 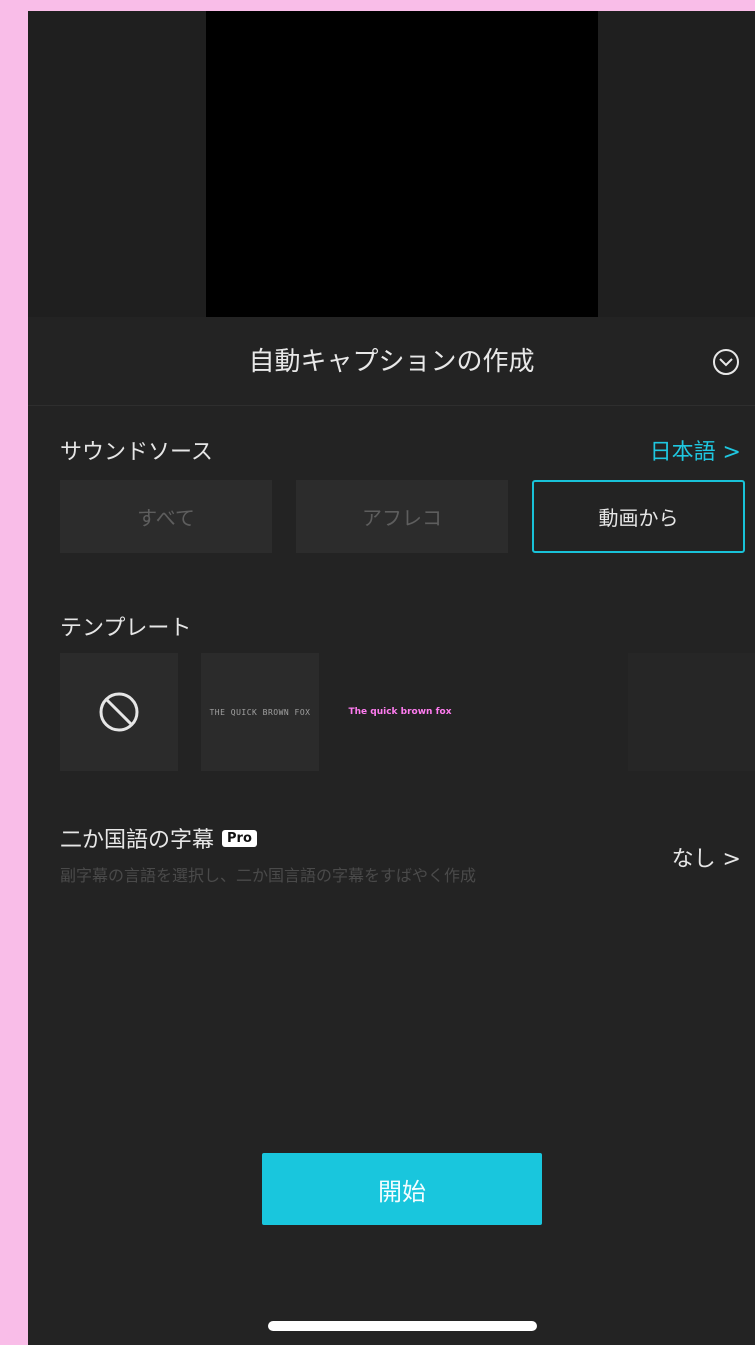 What do you see at coordinates (136, 452) in the screenshot?
I see `sound-source-label: サウンドソース` at bounding box center [136, 452].